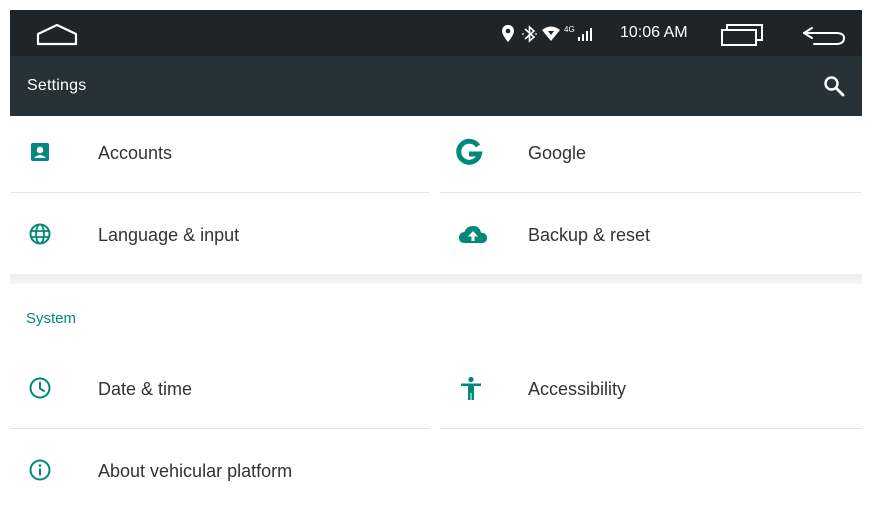  What do you see at coordinates (569, 29) in the screenshot?
I see `network-type-label: 4G` at bounding box center [569, 29].